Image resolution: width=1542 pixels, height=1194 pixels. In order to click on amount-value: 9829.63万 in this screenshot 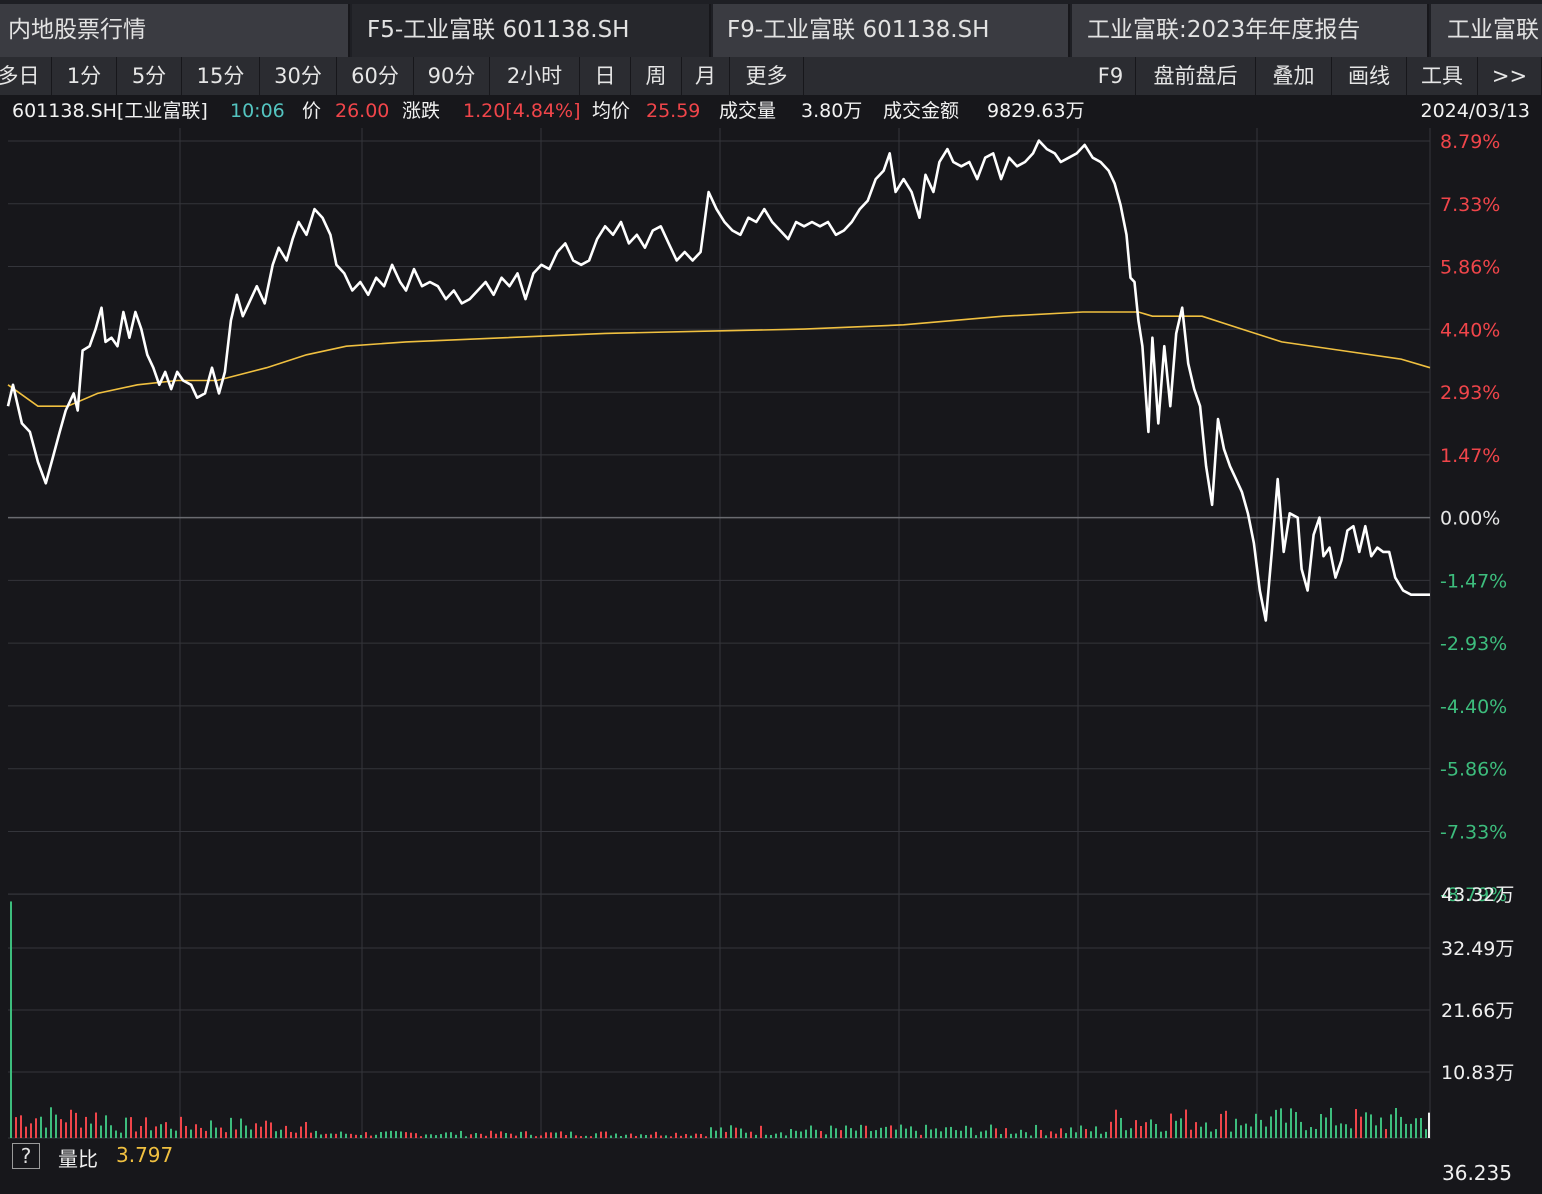, I will do `click(1036, 111)`.